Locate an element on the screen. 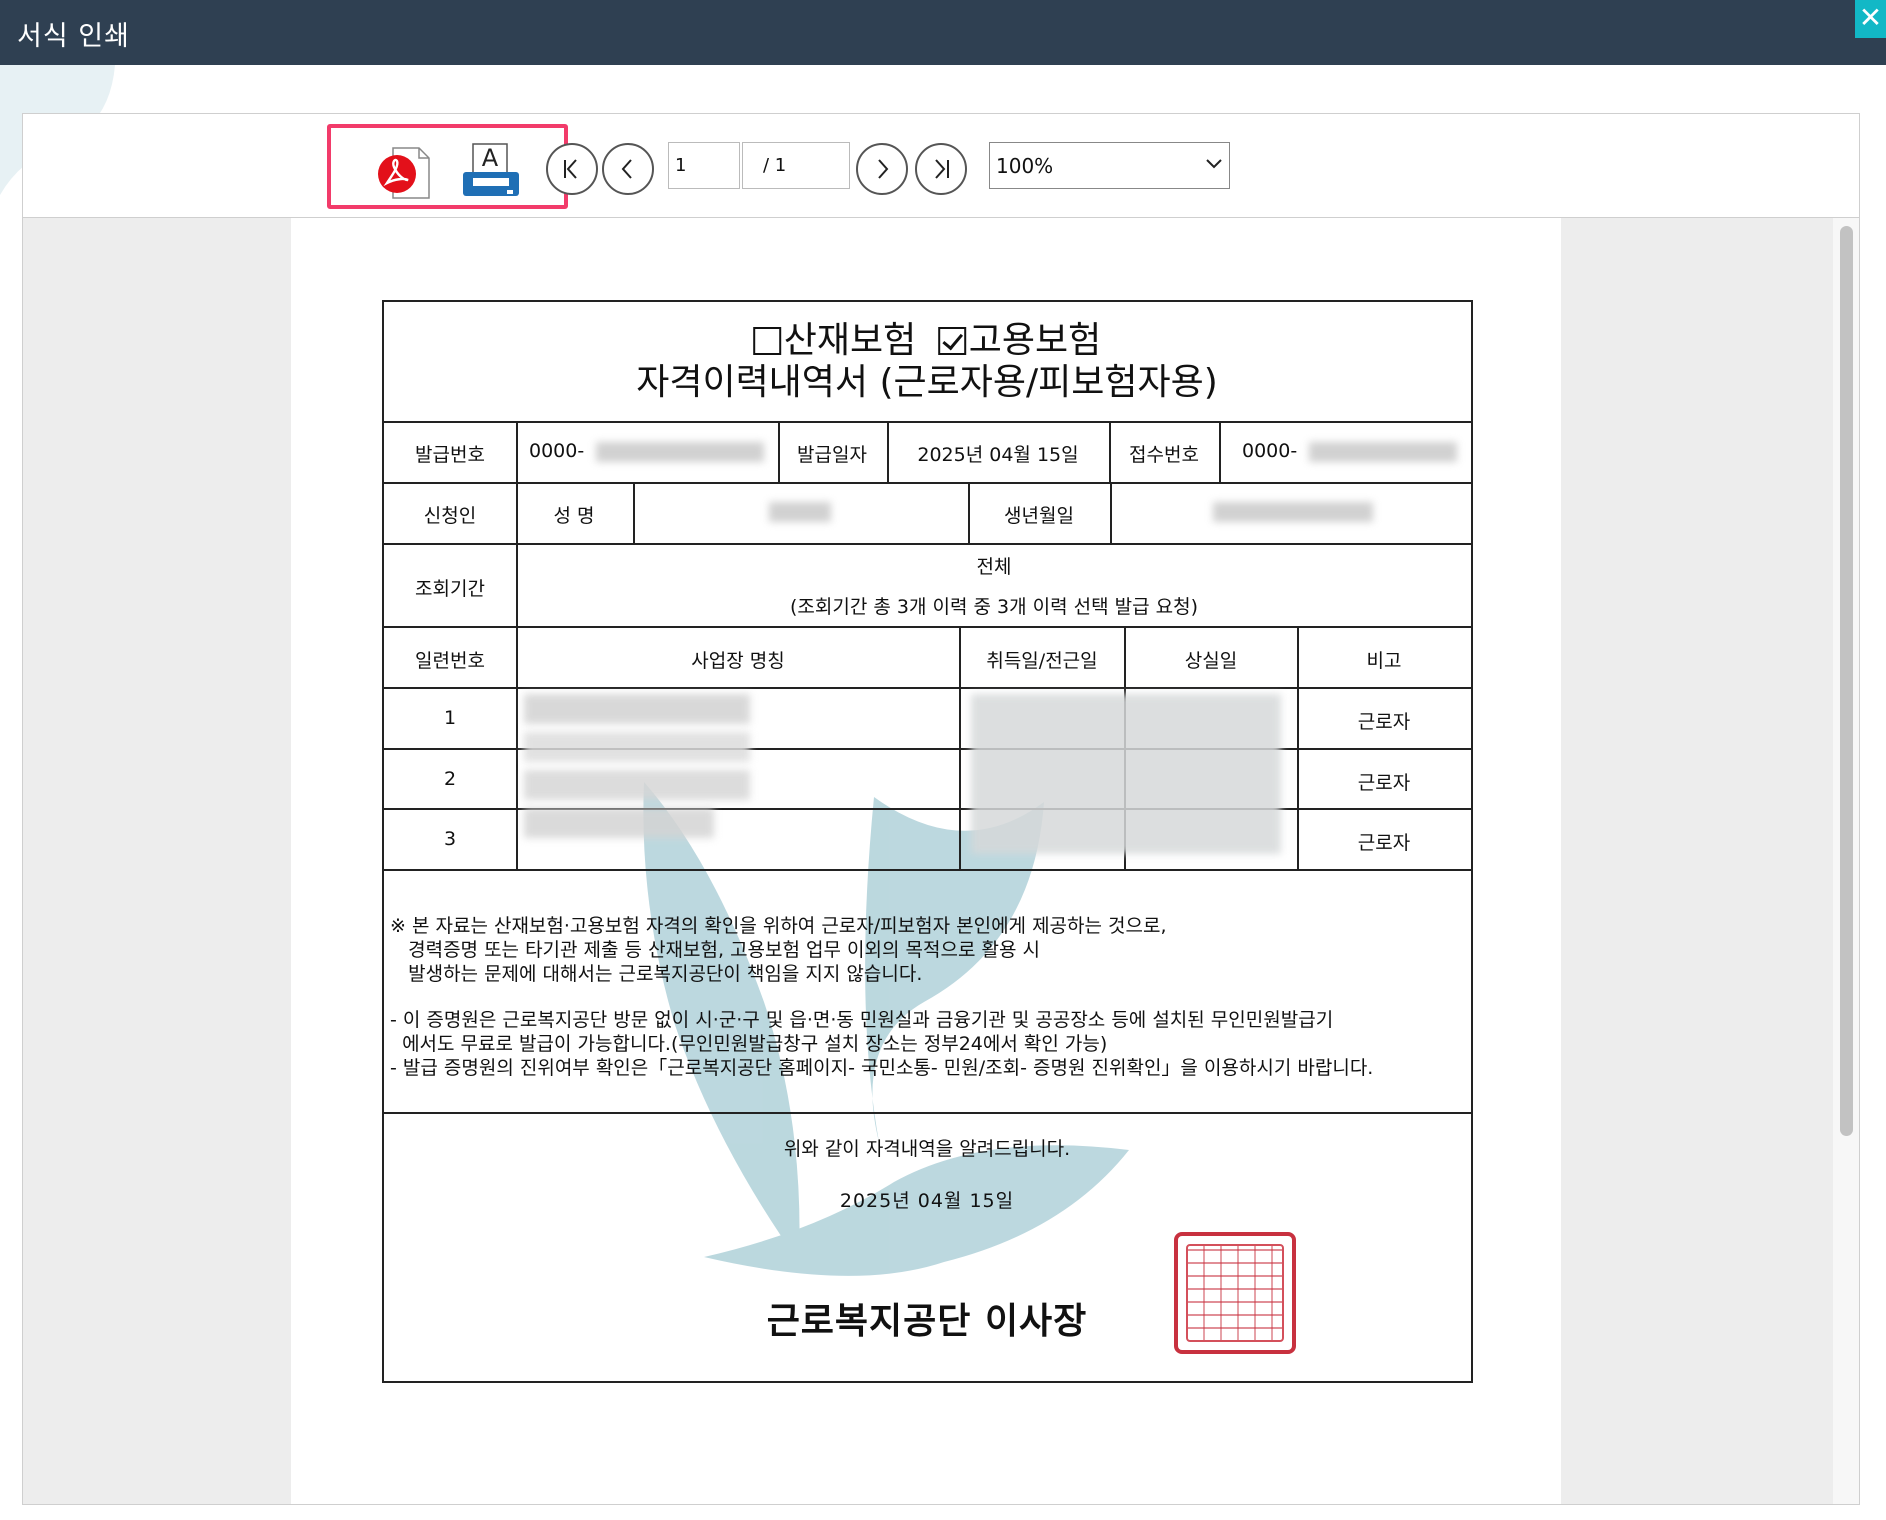 This screenshot has width=1886, height=1520. redacted-birth is located at coordinates (1293, 512).